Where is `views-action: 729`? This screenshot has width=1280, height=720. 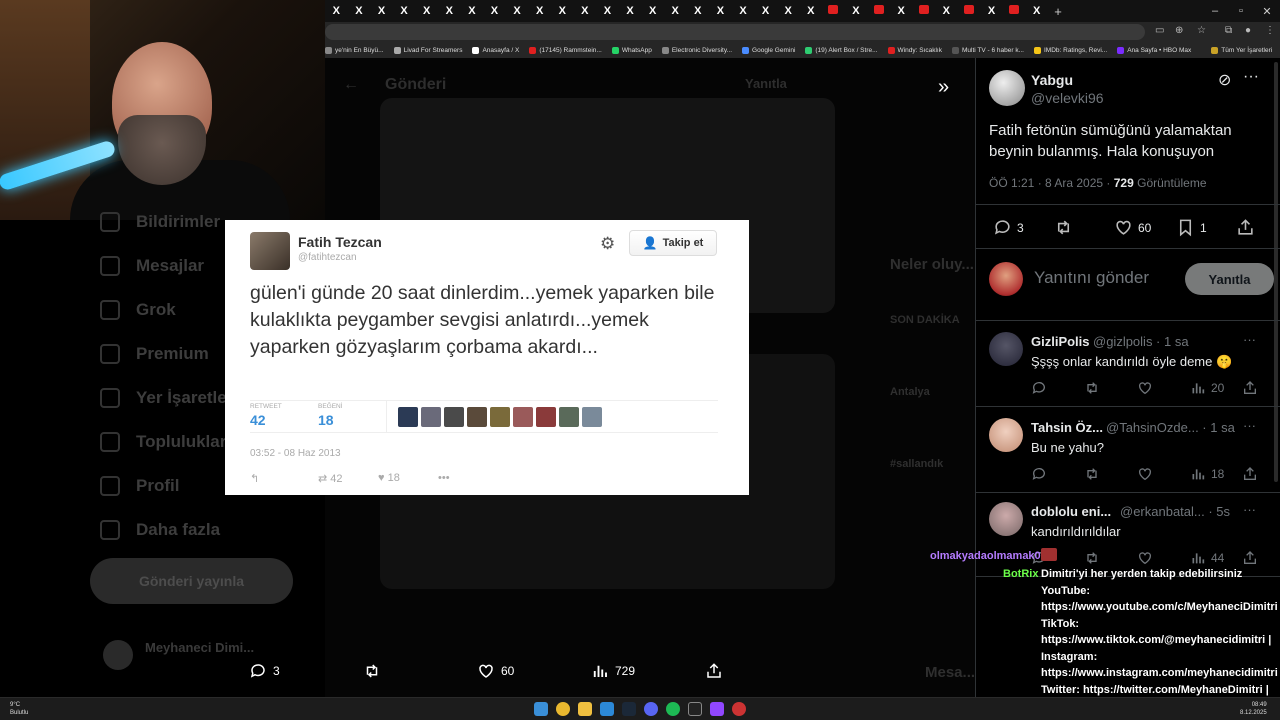 views-action: 729 is located at coordinates (613, 671).